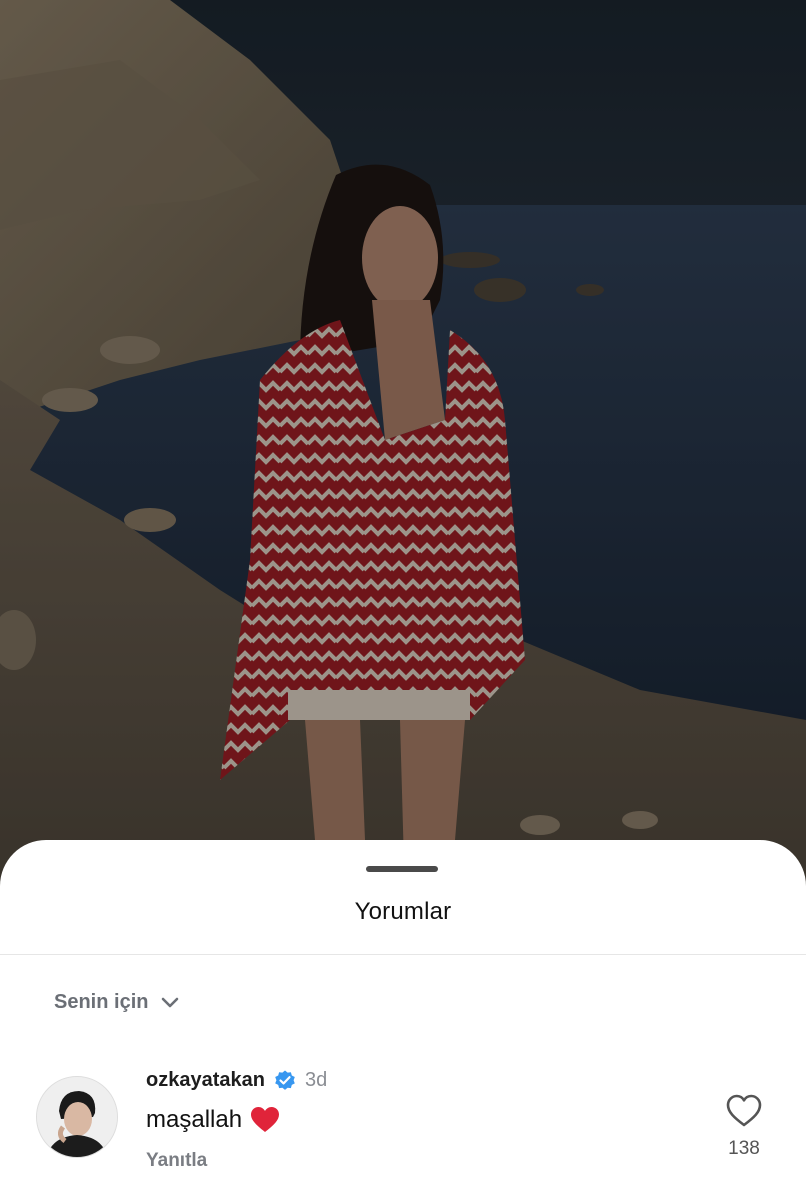  I want to click on reply-button: Yanıtla, so click(176, 1161).